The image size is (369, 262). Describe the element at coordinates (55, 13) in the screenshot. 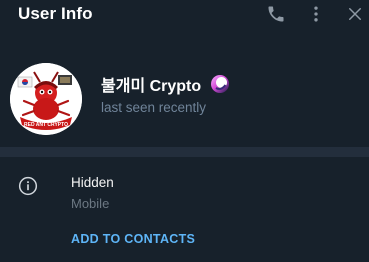

I see `page-title: User Info` at that location.